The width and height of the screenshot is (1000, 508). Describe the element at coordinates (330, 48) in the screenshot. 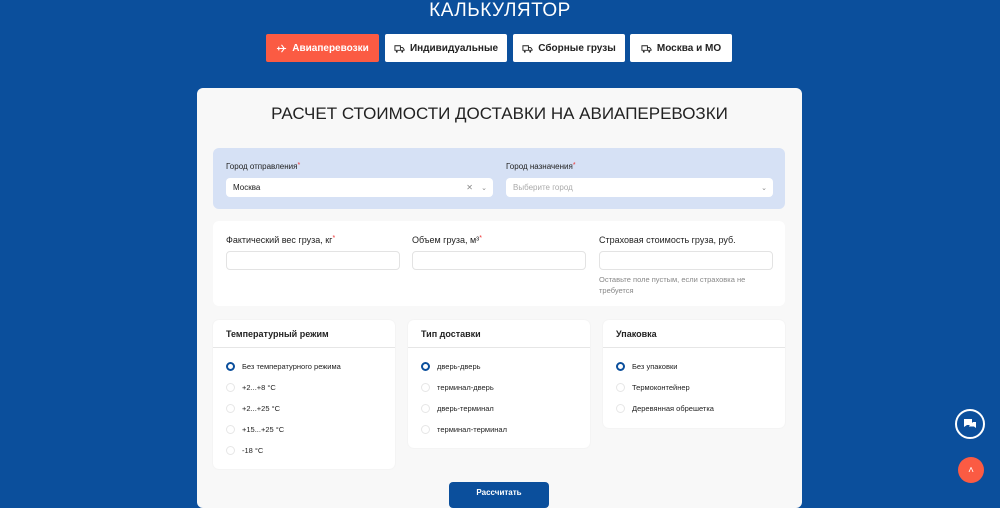

I see `tab-label: Авиаперевозки` at that location.